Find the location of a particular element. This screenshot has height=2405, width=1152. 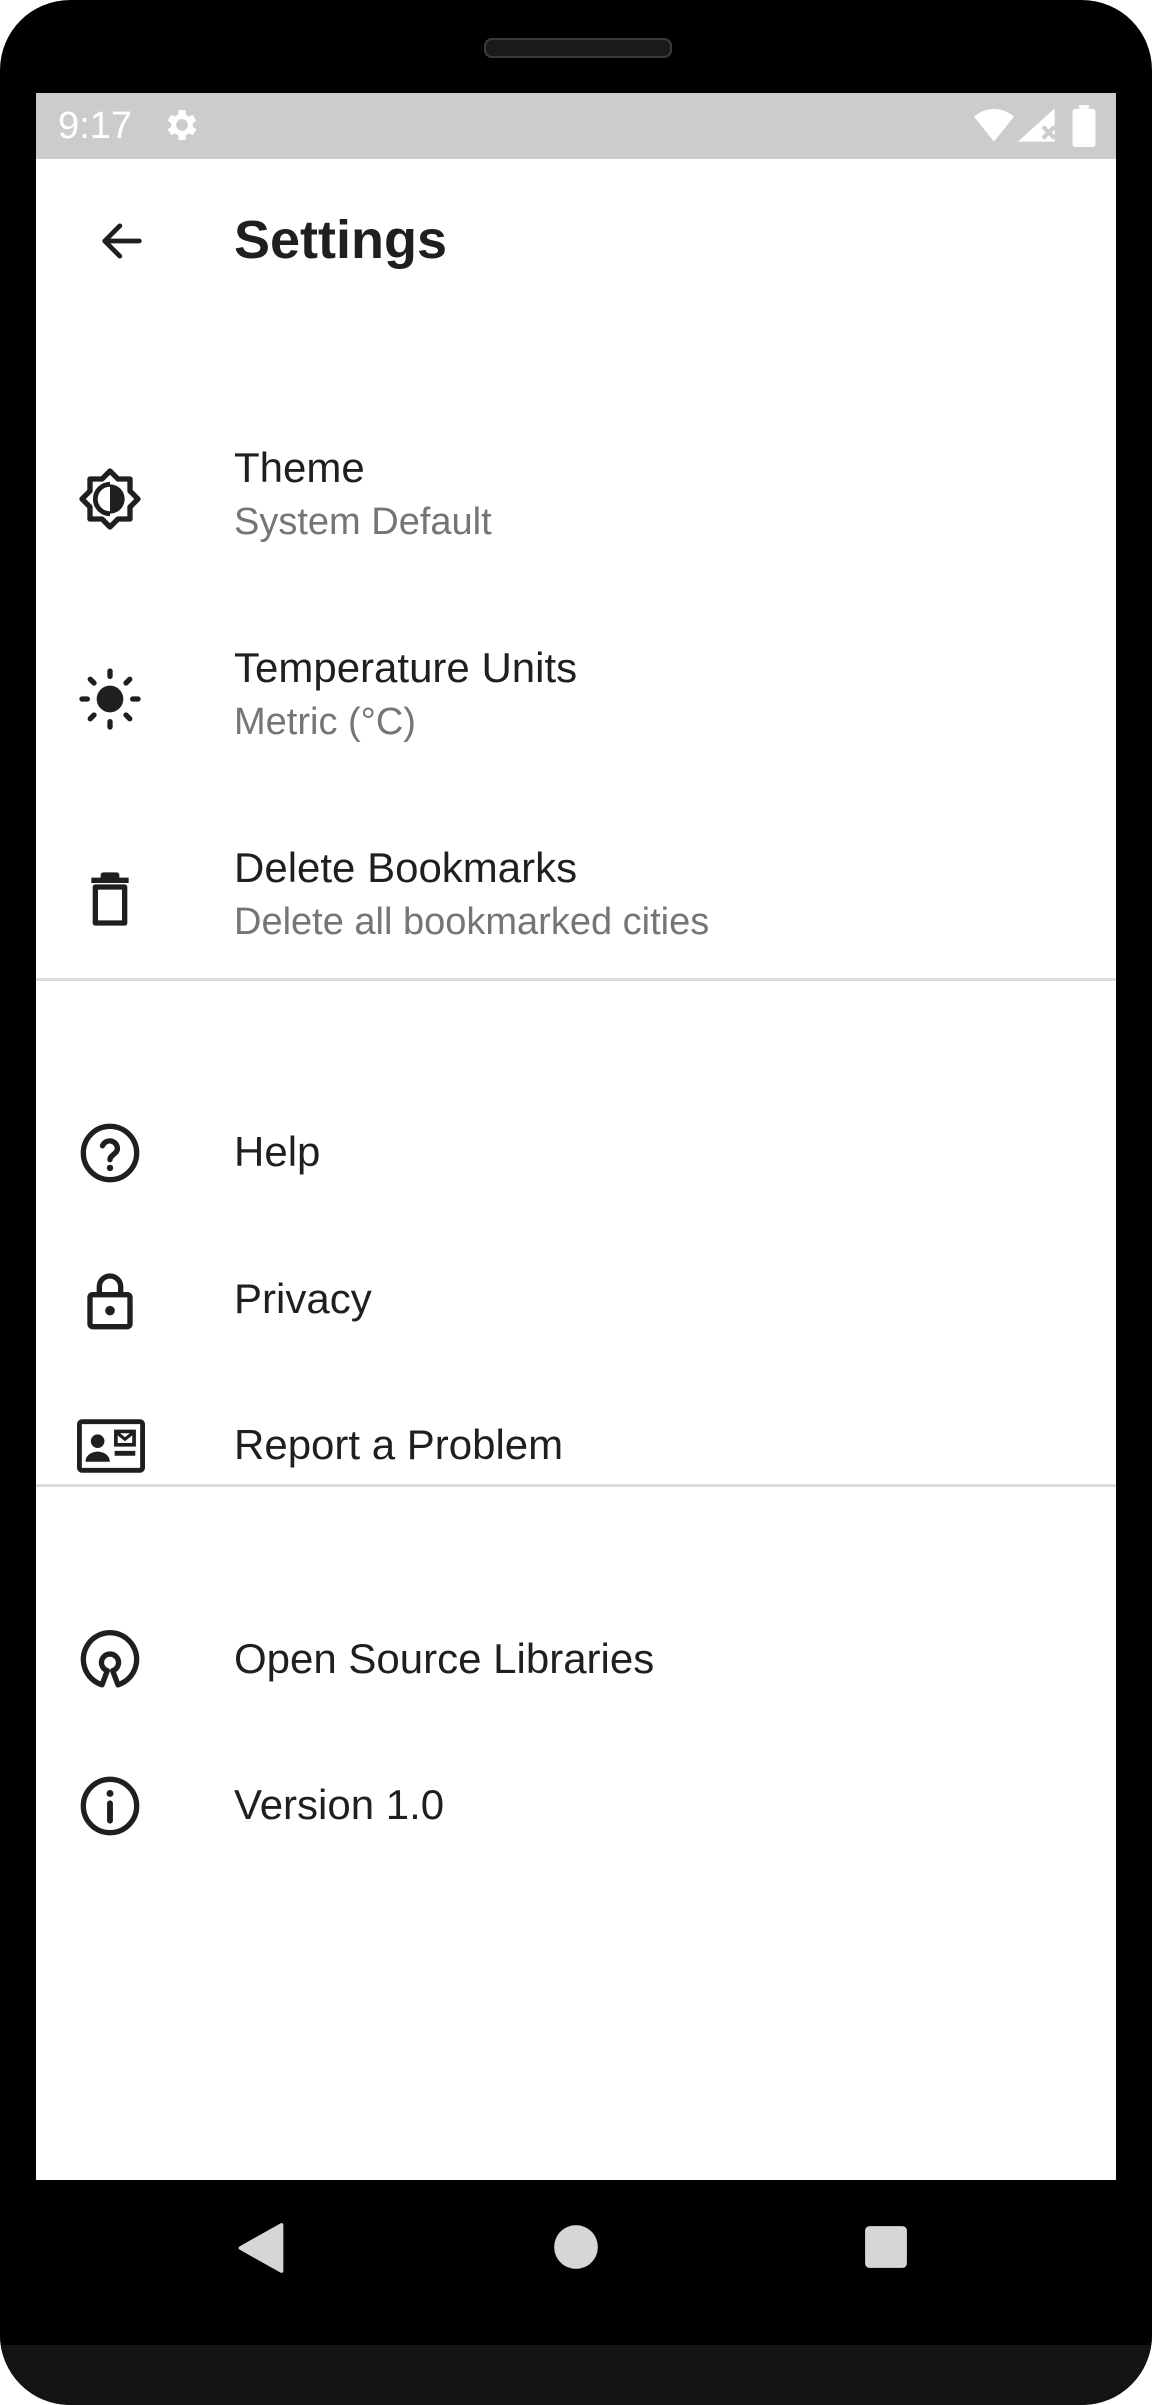

status-time: 9:17 is located at coordinates (95, 126).